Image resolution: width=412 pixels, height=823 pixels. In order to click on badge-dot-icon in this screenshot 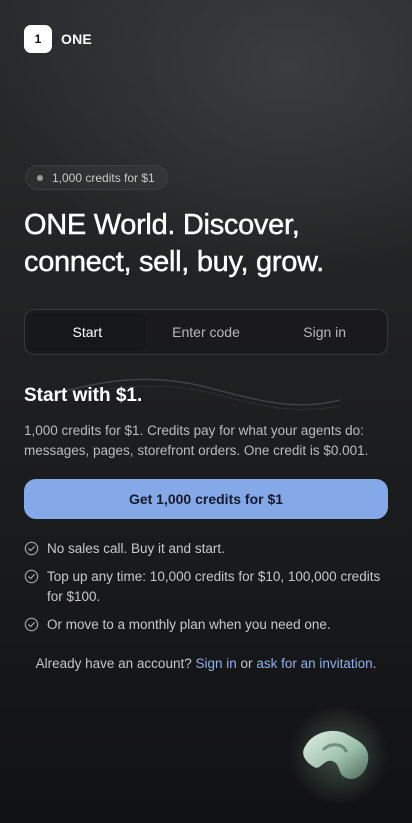, I will do `click(40, 177)`.